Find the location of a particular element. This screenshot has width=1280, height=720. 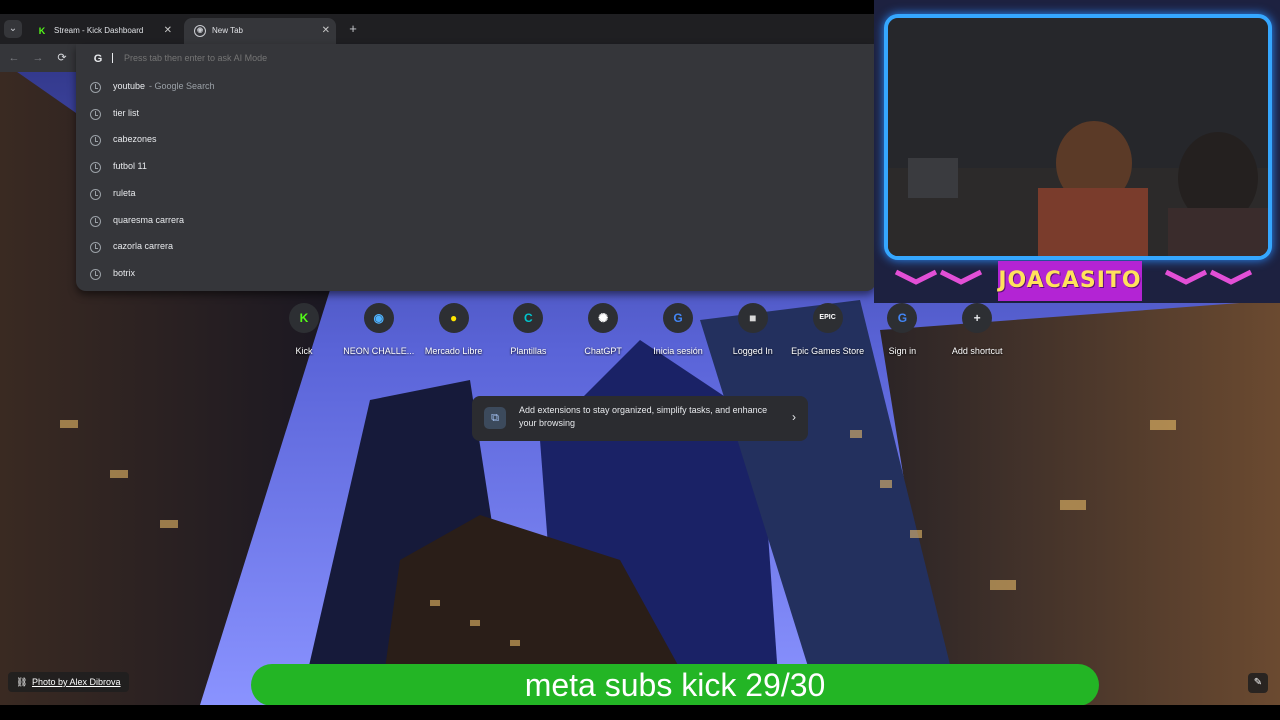

shortcut-favicon-icon: C is located at coordinates (528, 318).